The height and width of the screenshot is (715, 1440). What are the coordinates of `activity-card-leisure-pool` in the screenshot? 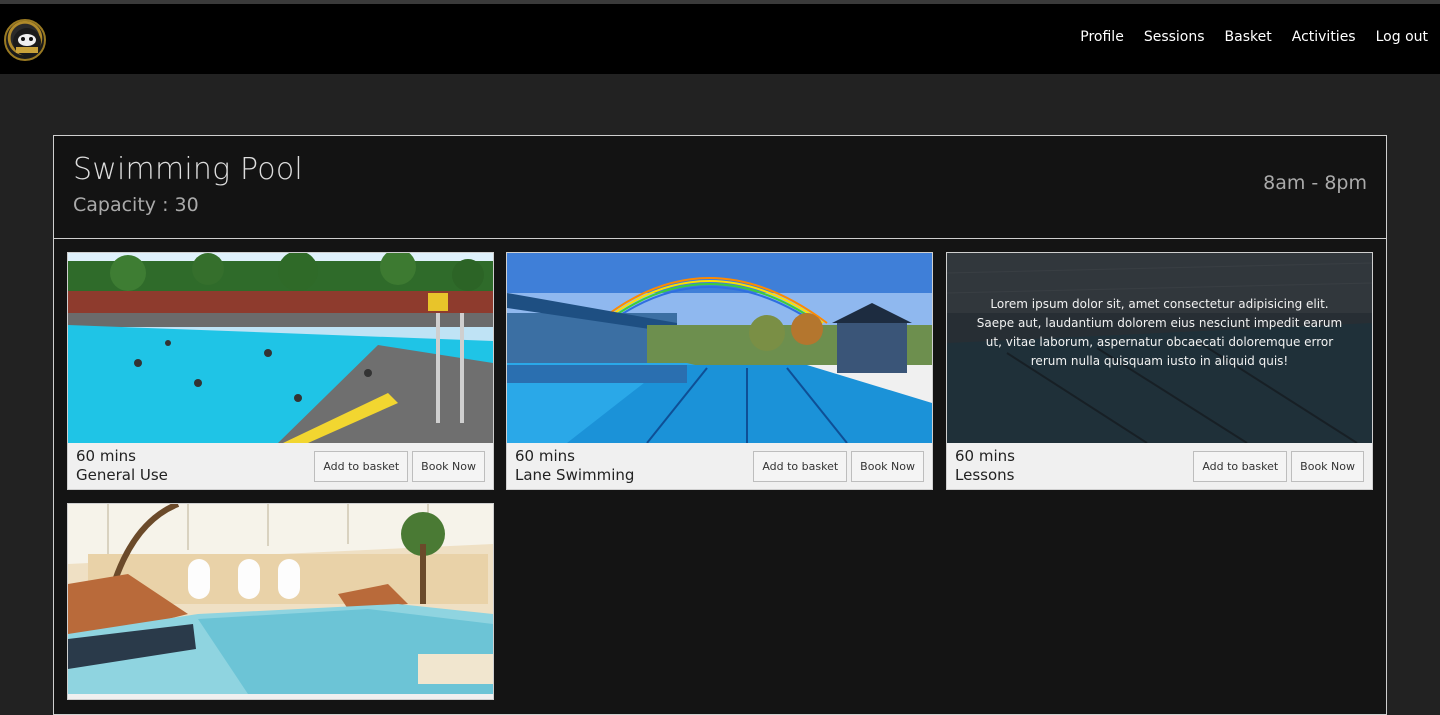 It's located at (280, 601).